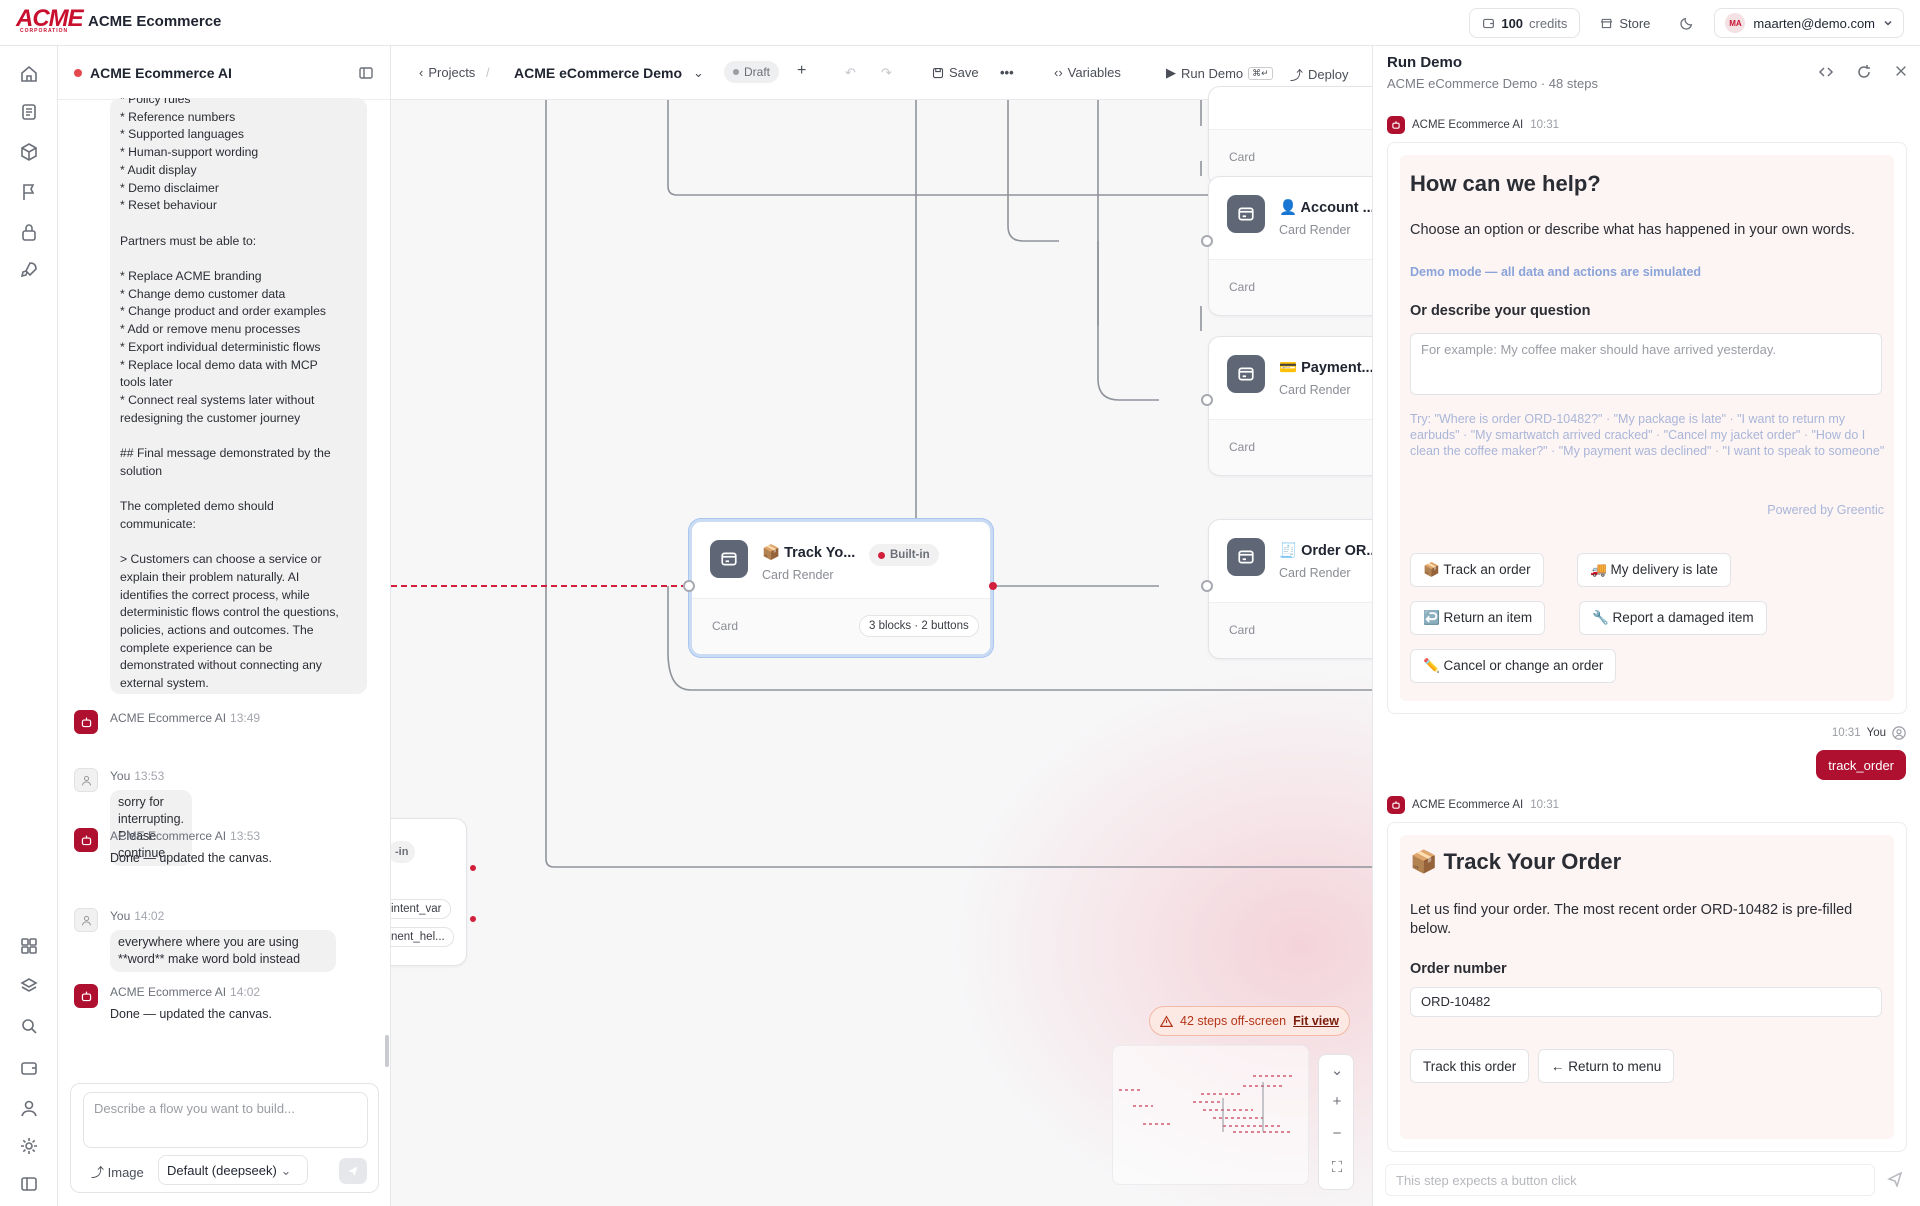  Describe the element at coordinates (447, 72) in the screenshot. I see `breadcrumb-projects: ‹ Projects` at that location.